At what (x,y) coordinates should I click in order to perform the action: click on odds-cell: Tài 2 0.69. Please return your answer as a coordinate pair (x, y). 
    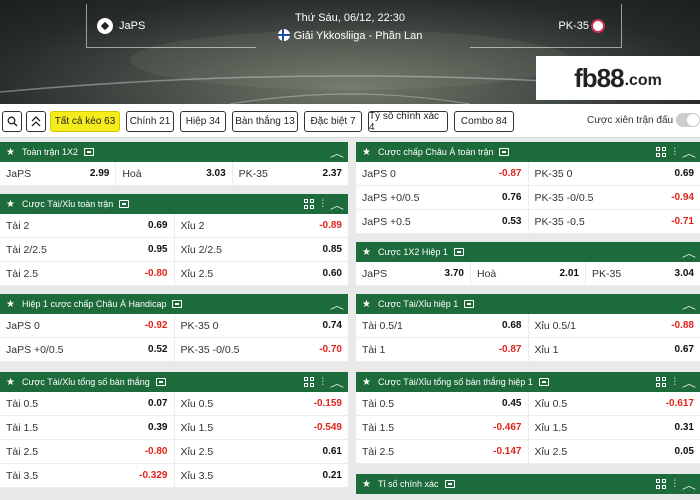
    Looking at the image, I should click on (87, 225).